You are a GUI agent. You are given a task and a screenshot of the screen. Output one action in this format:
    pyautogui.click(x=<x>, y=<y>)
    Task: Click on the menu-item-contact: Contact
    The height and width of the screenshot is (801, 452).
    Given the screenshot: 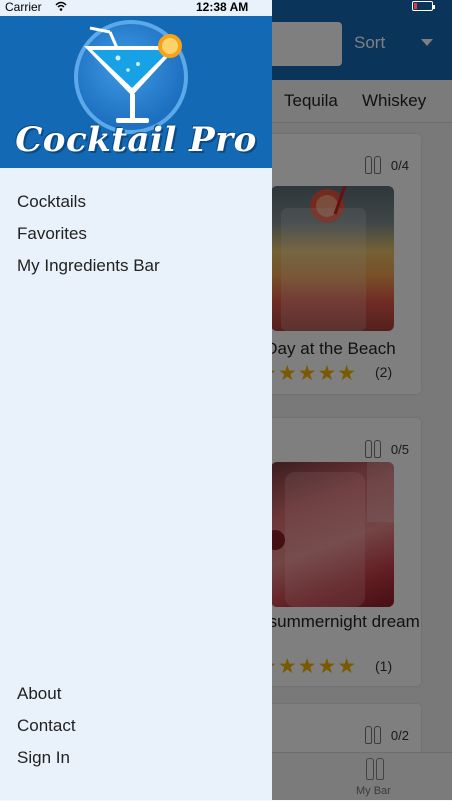 What is the action you would take?
    pyautogui.click(x=46, y=726)
    